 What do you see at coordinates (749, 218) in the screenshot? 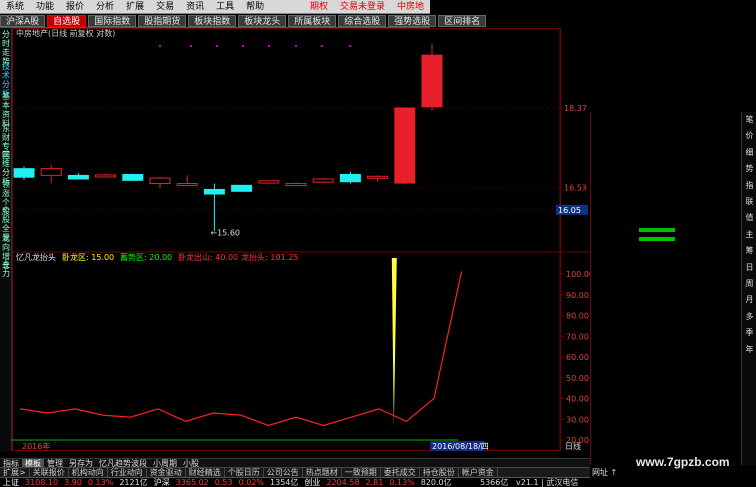
I see `right-sidebar-item-6: 值` at bounding box center [749, 218].